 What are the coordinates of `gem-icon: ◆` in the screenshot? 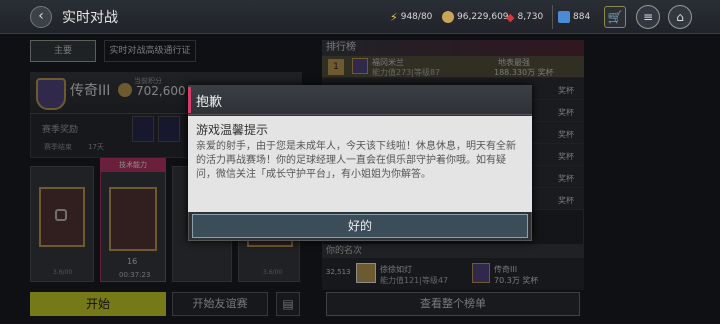 It's located at (510, 17).